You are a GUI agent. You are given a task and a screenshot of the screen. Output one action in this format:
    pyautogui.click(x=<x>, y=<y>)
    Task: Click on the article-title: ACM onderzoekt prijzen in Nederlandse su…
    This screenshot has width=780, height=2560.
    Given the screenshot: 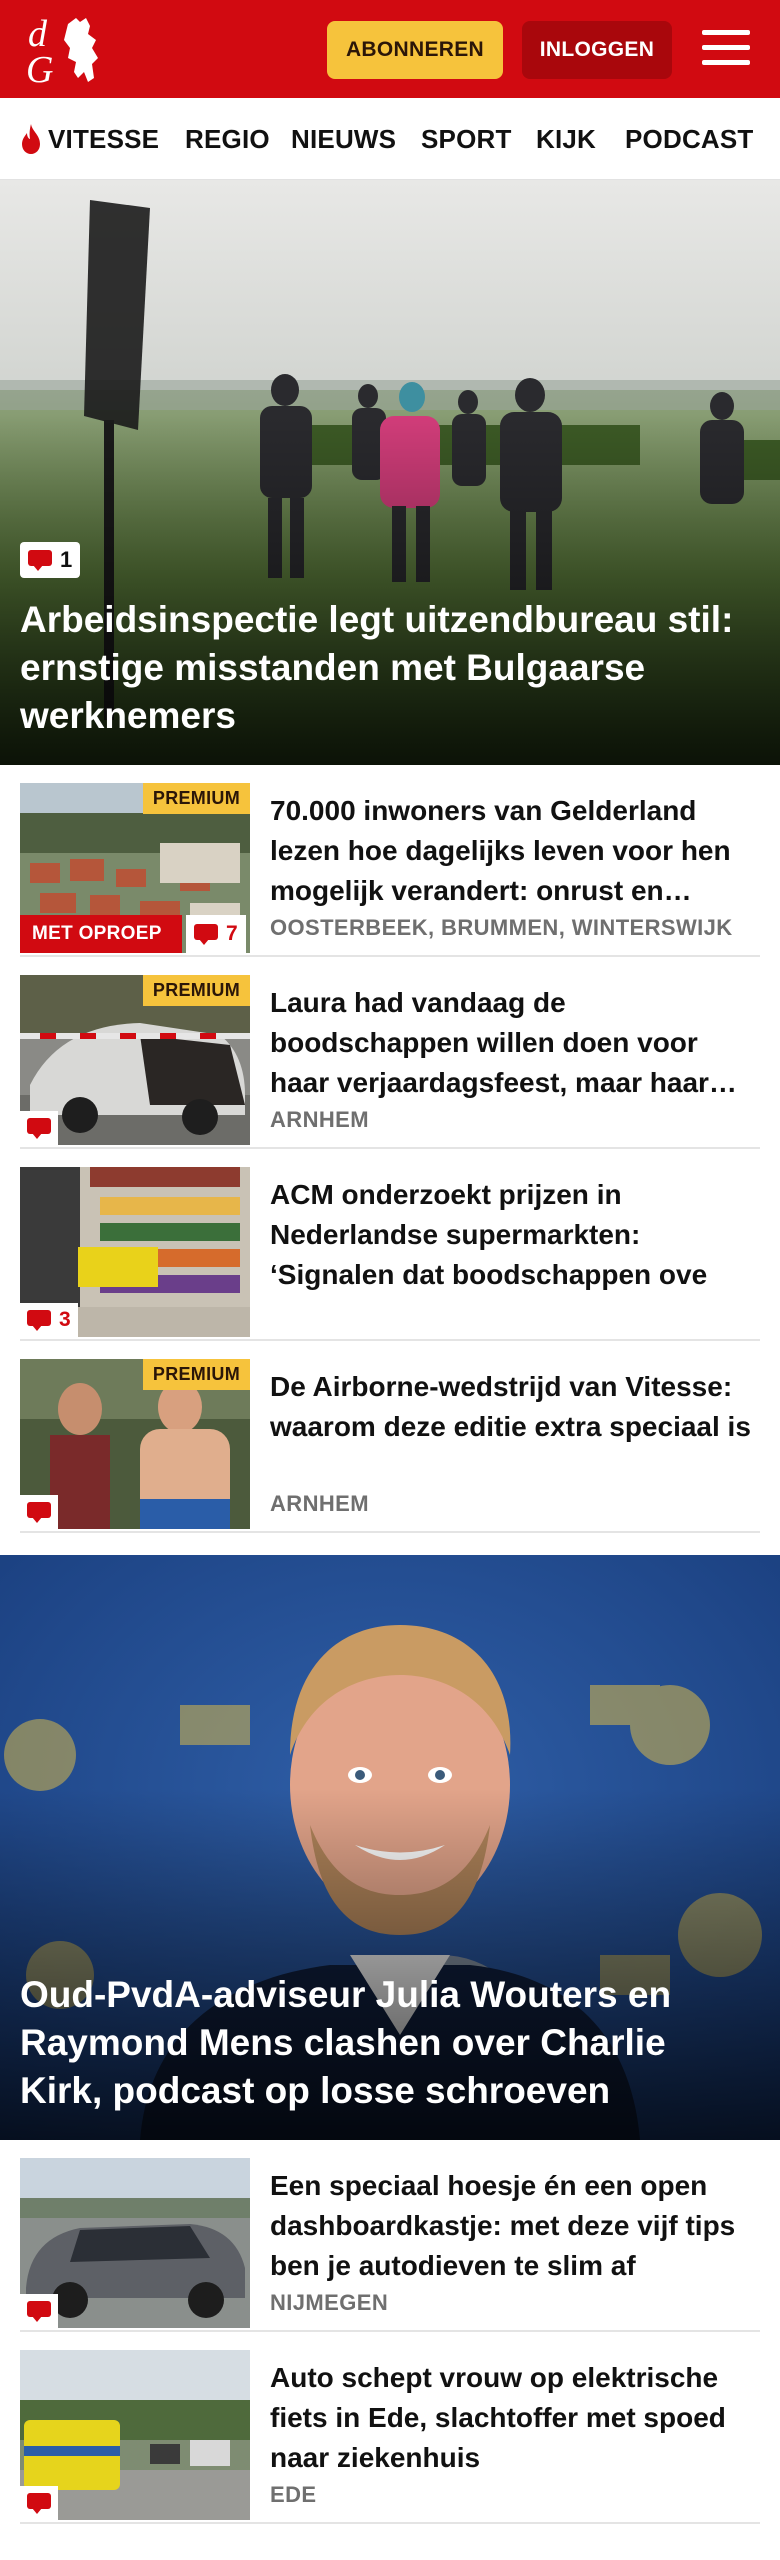 What is the action you would take?
    pyautogui.click(x=514, y=1235)
    